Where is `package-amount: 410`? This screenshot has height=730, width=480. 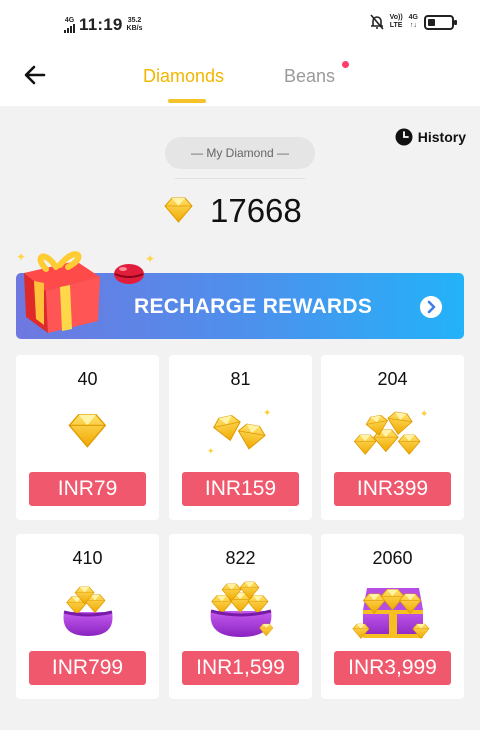
package-amount: 410 is located at coordinates (87, 558).